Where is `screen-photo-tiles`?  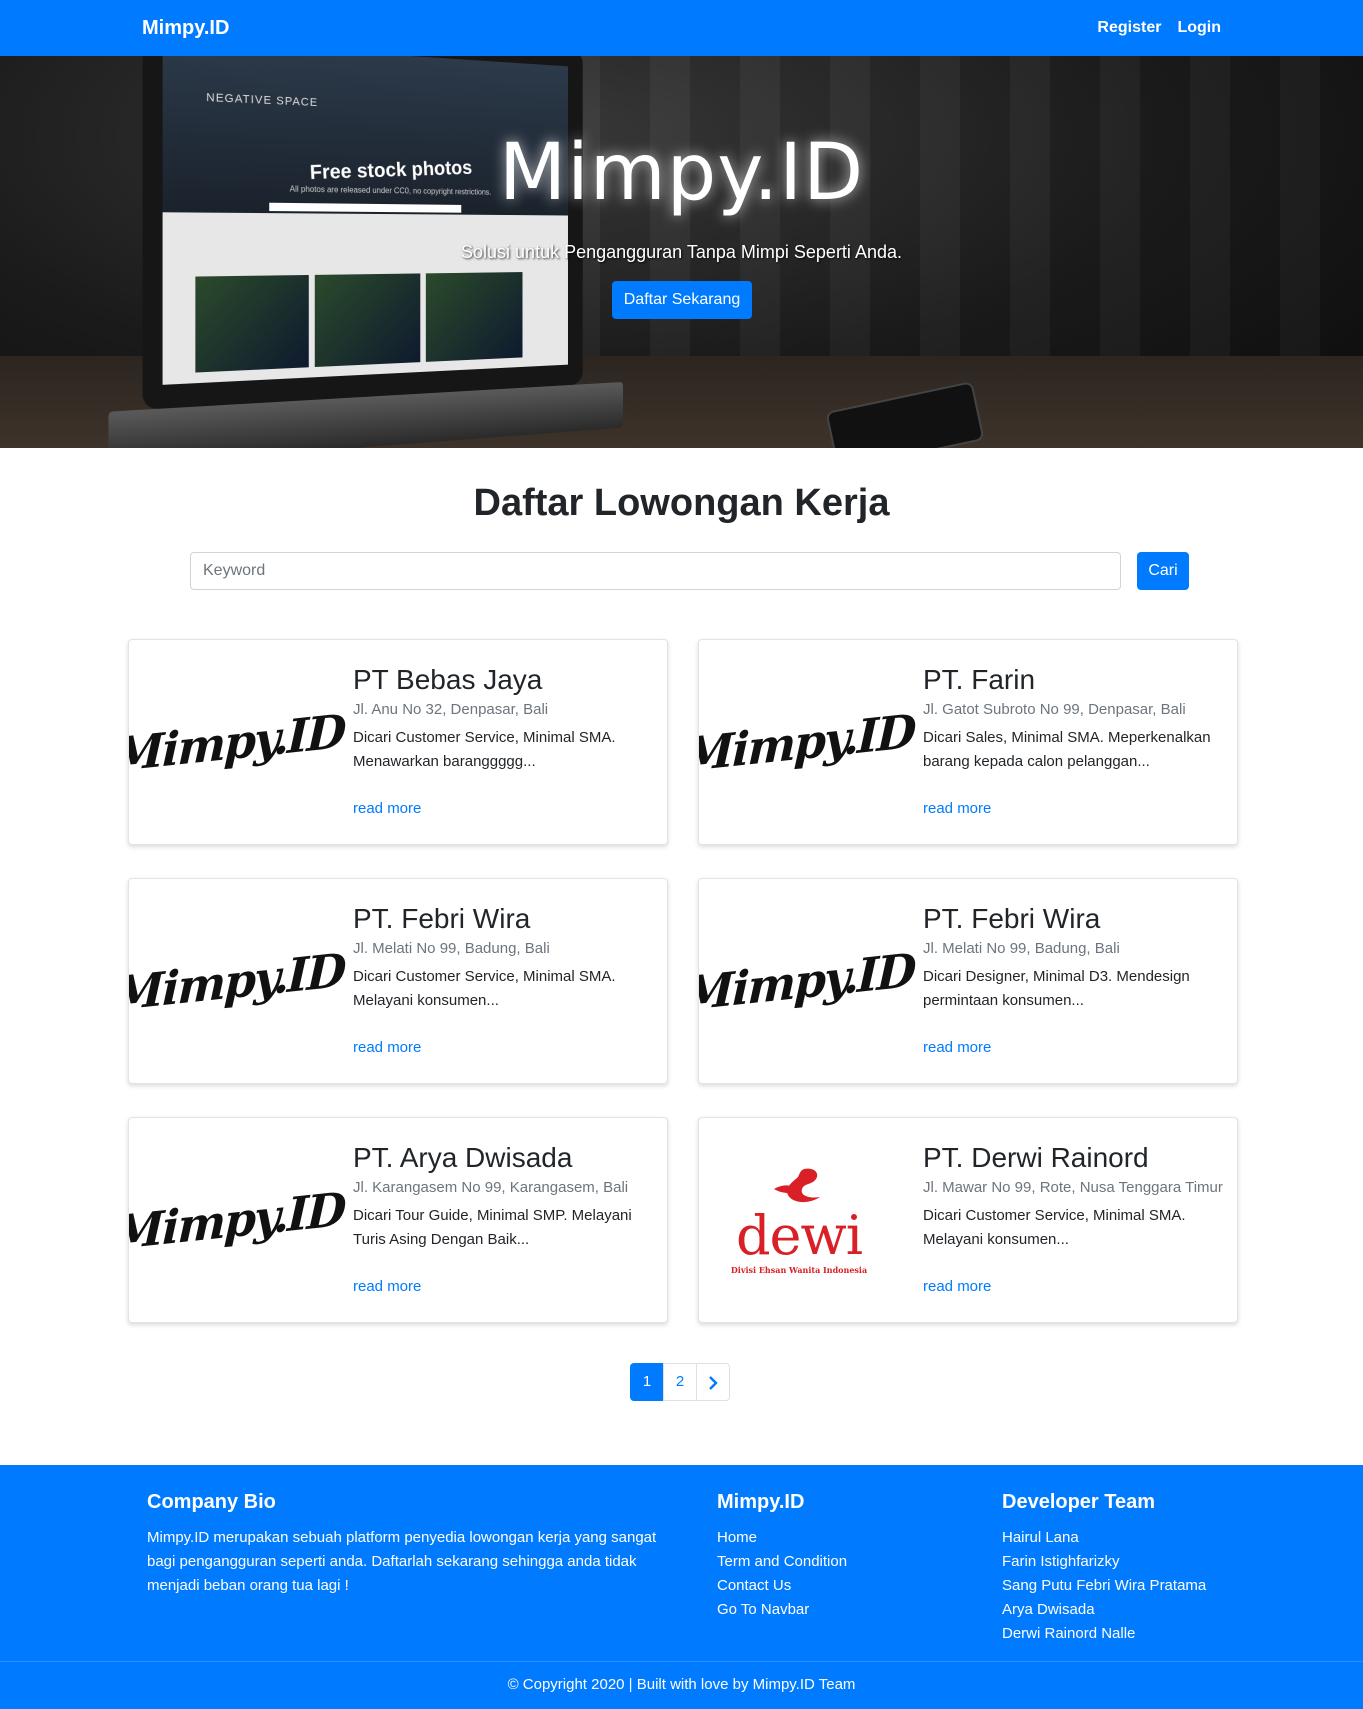
screen-photo-tiles is located at coordinates (359, 322).